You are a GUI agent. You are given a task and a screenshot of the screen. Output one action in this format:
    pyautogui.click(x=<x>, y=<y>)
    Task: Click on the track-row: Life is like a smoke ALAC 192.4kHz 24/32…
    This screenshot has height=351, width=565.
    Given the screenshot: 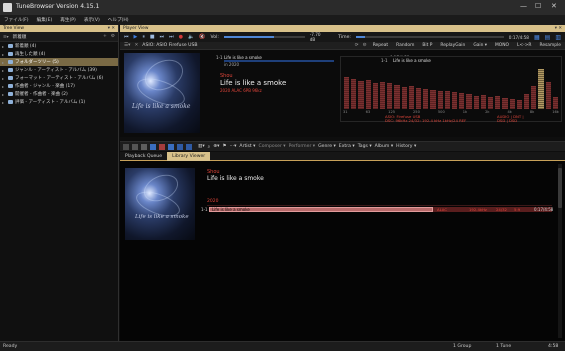 What is the action you would take?
    pyautogui.click(x=380, y=209)
    